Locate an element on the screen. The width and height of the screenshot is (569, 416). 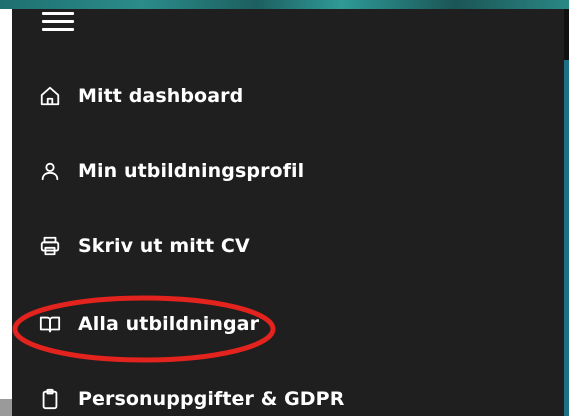
menu-item-personuppgifter-gdpr: Personuppgifter & GDPR is located at coordinates (191, 398).